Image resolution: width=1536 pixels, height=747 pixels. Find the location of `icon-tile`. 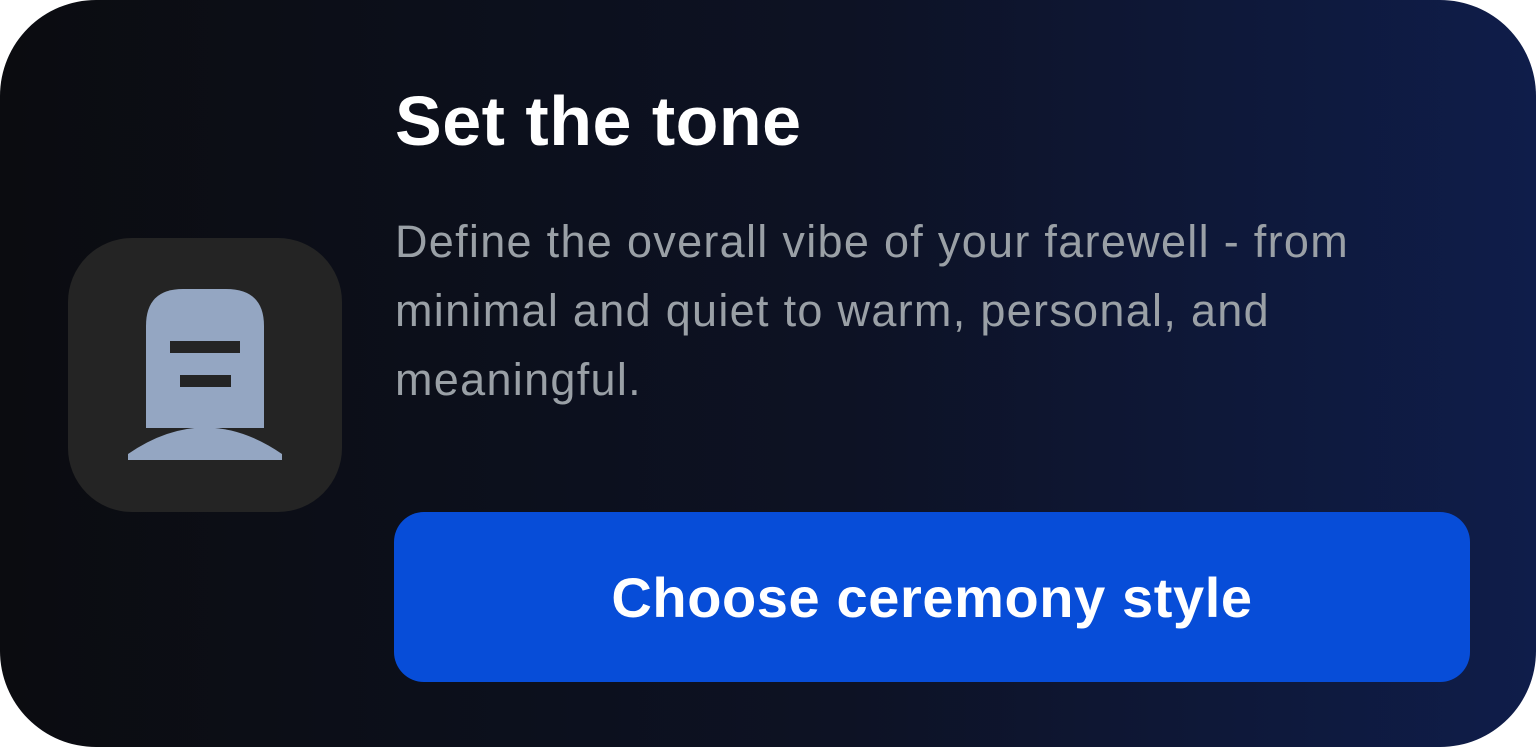

icon-tile is located at coordinates (205, 375).